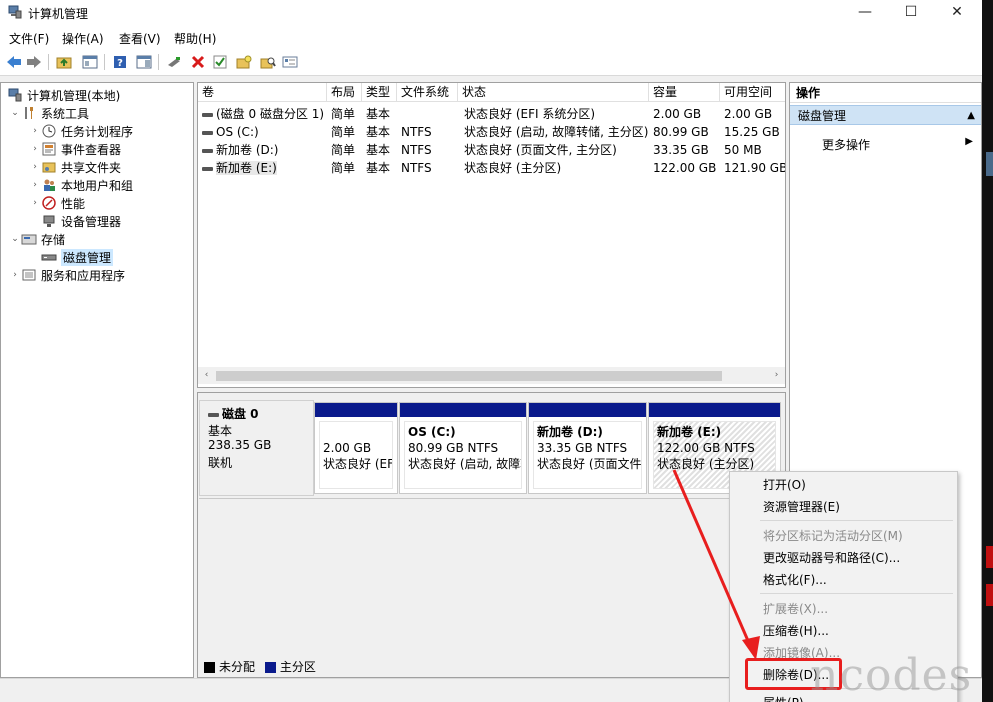  Describe the element at coordinates (716, 564) in the screenshot. I see `annotation-arrow-icon` at that location.